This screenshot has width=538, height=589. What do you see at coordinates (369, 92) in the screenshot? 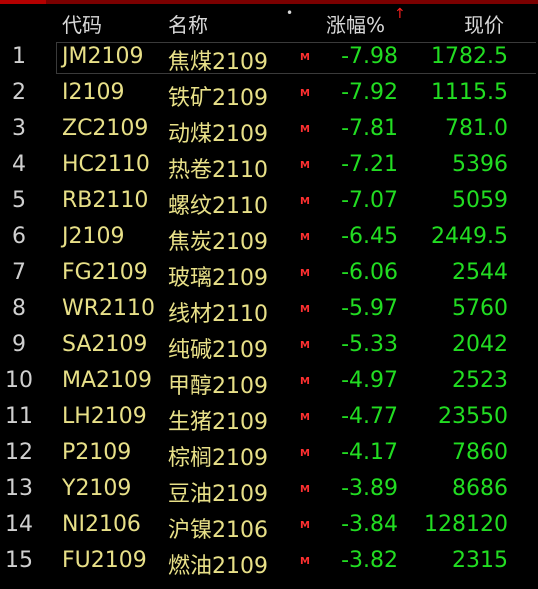
I see `change-percent: -7.92` at bounding box center [369, 92].